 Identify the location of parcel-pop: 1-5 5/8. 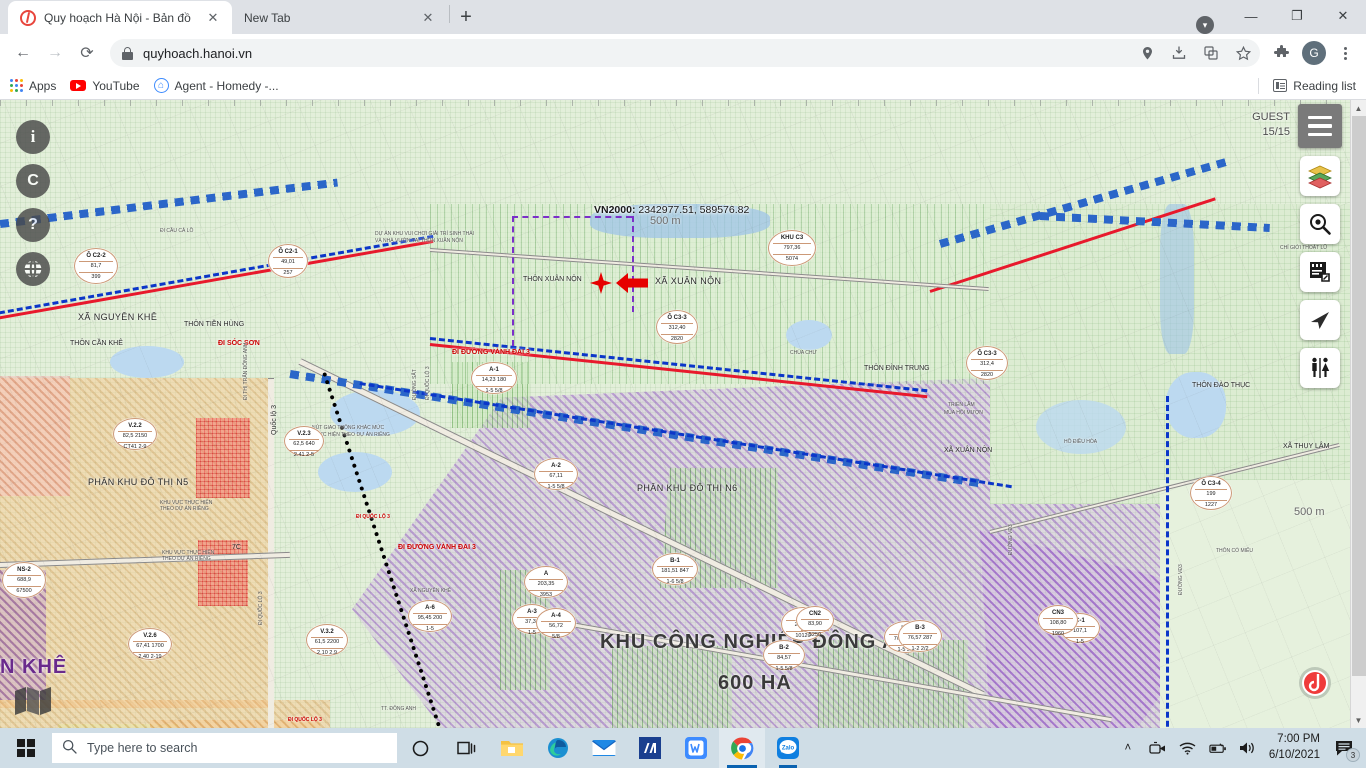
(556, 486).